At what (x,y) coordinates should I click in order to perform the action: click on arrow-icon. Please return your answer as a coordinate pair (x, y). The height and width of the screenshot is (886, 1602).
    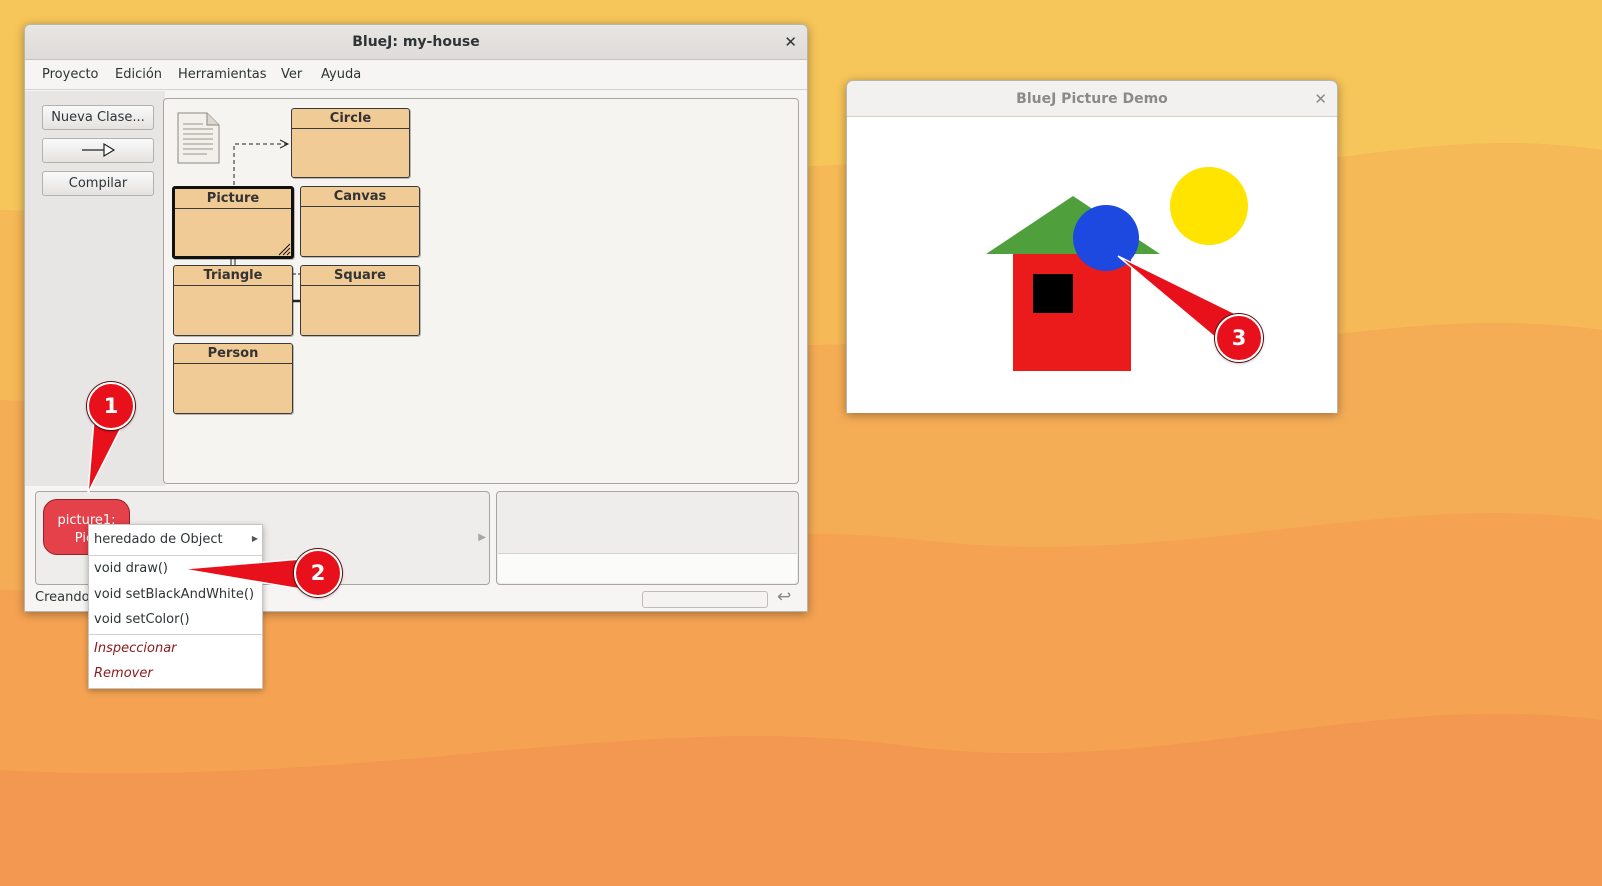
    Looking at the image, I should click on (99, 150).